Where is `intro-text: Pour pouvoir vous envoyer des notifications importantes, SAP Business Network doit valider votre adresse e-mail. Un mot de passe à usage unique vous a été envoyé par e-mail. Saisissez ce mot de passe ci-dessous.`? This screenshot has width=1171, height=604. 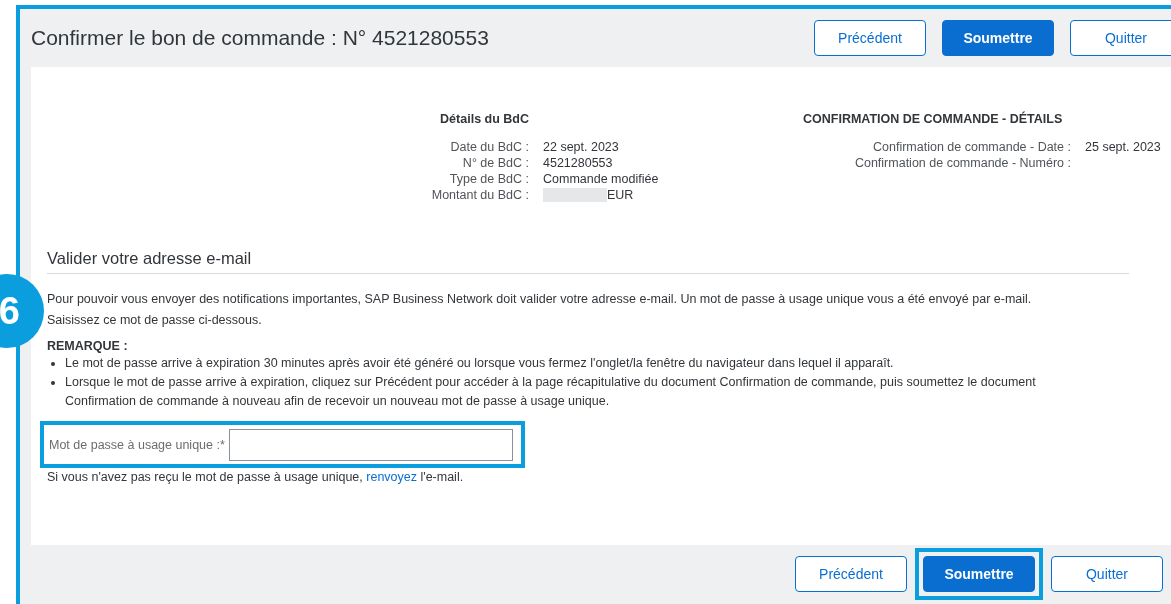
intro-text: Pour pouvoir vous envoyer des notifications importantes, SAP Business Network doit valider votre adresse e-mail. Un mot de passe à usage unique vous a été envoyé par e-mail. Saisissez ce mot de passe ci-dessous. is located at coordinates (540, 310).